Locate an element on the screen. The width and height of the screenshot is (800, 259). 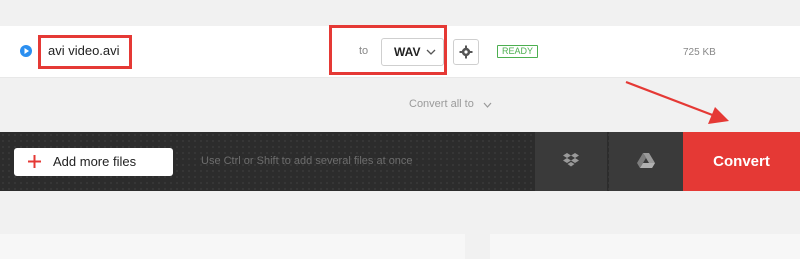
google-drive-button is located at coordinates (646, 161).